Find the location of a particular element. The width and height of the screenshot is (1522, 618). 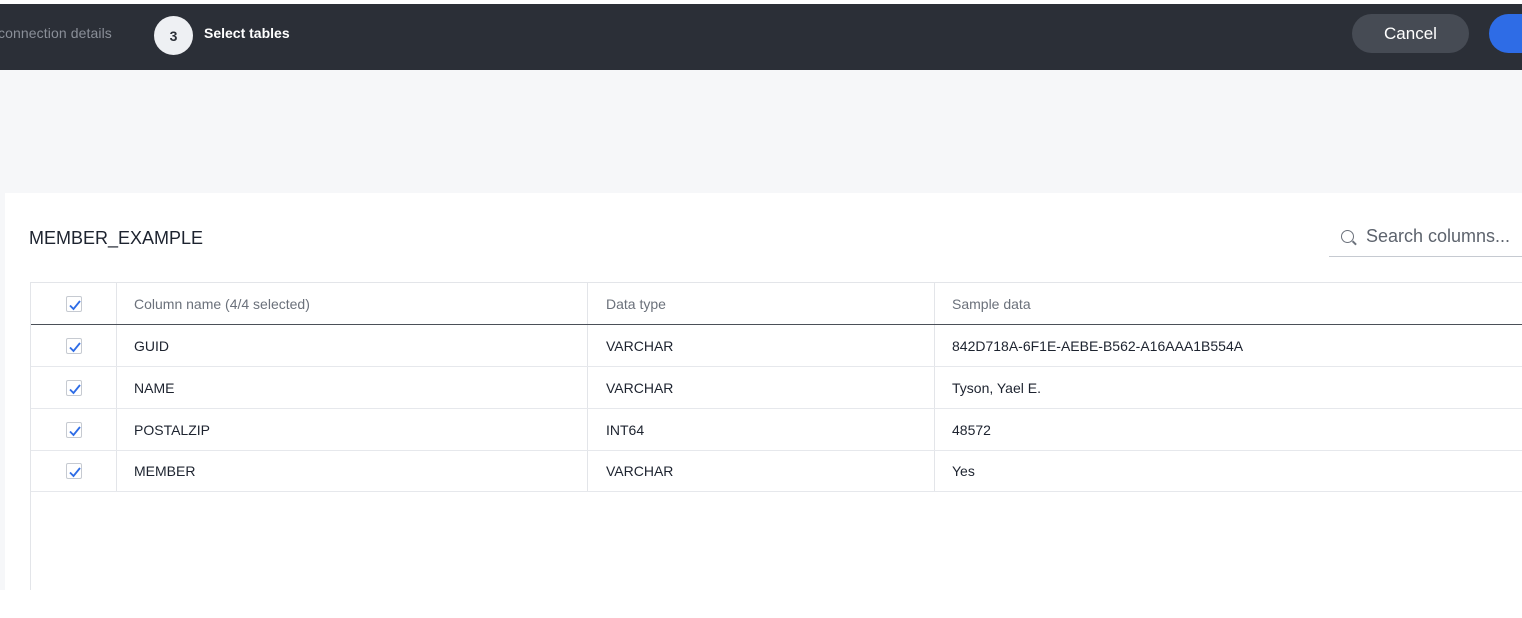

step-number-badge: 3 is located at coordinates (173, 35).